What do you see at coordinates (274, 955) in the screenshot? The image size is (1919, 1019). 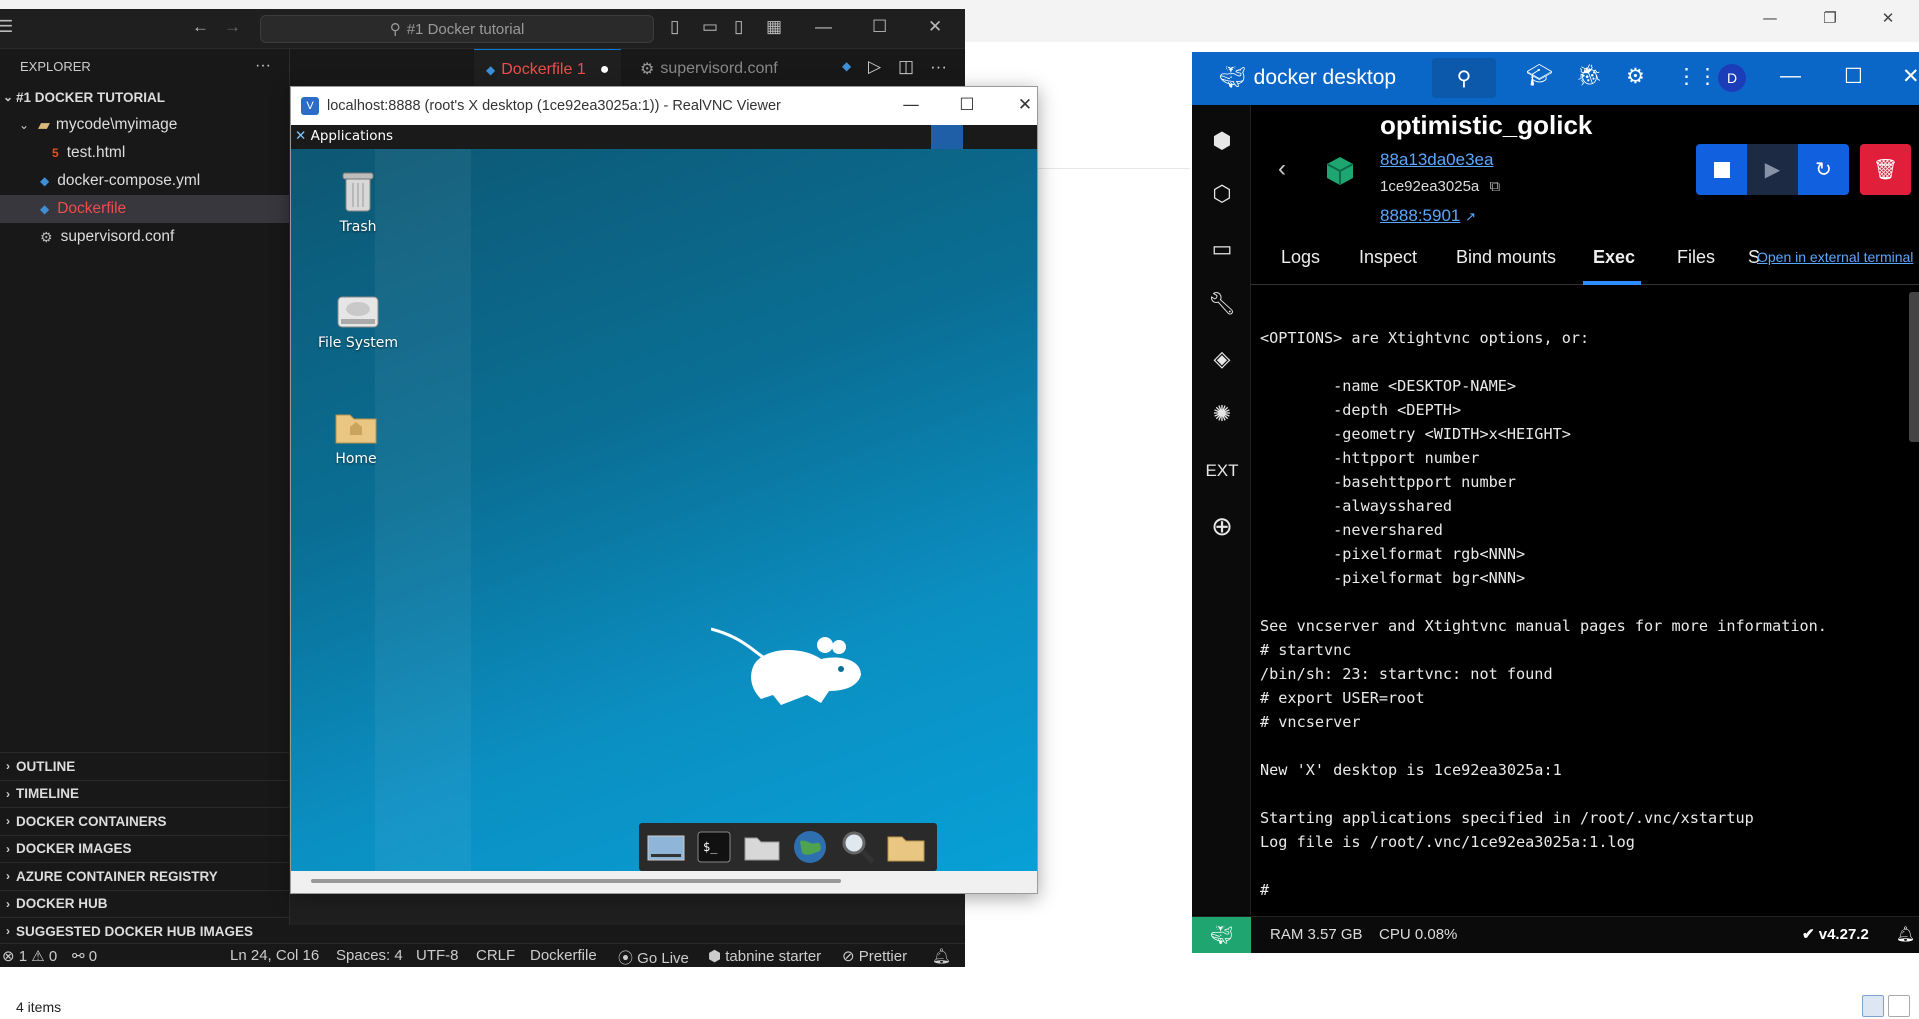 I see `cursor-position: Ln 24, Col 16` at bounding box center [274, 955].